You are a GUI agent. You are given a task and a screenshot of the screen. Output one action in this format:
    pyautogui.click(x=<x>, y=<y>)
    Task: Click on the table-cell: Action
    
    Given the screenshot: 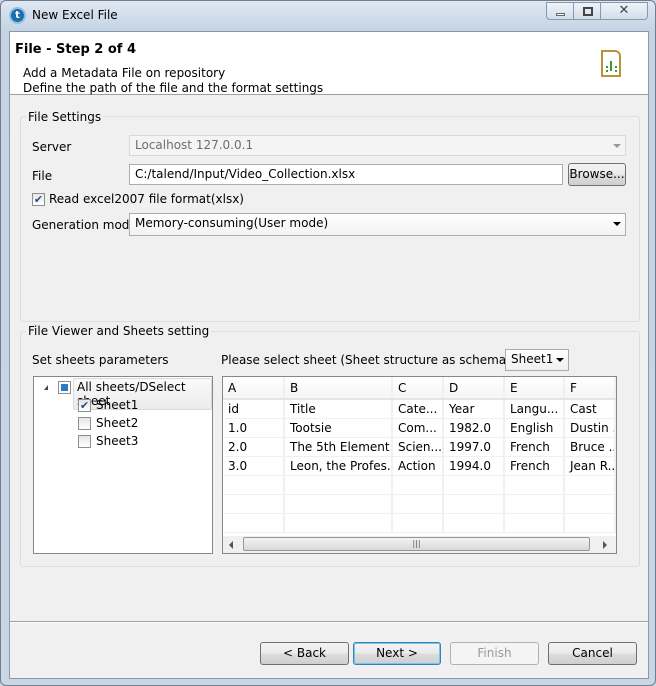 What is the action you would take?
    pyautogui.click(x=418, y=466)
    